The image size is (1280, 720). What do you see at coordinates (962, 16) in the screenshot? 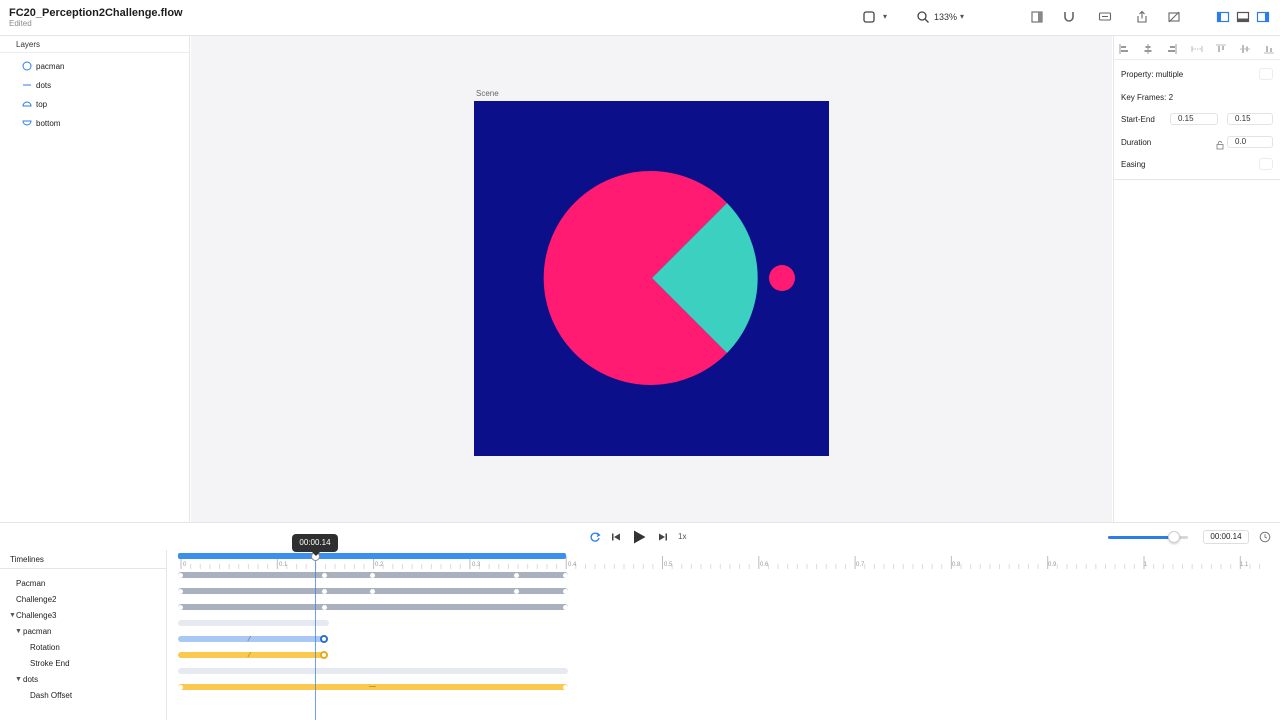
I see `zoom-chevron-down-icon: ▾` at bounding box center [962, 16].